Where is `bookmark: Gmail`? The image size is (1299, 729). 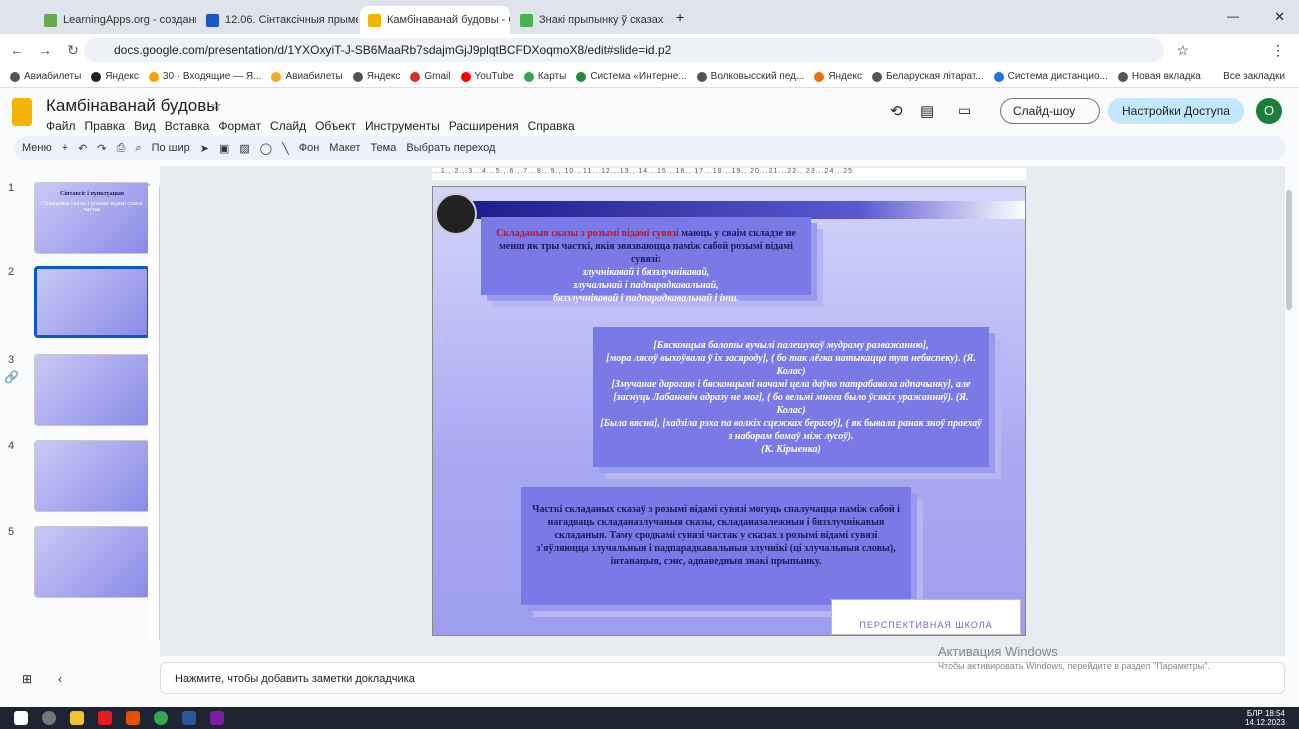
bookmark: Gmail is located at coordinates (430, 76).